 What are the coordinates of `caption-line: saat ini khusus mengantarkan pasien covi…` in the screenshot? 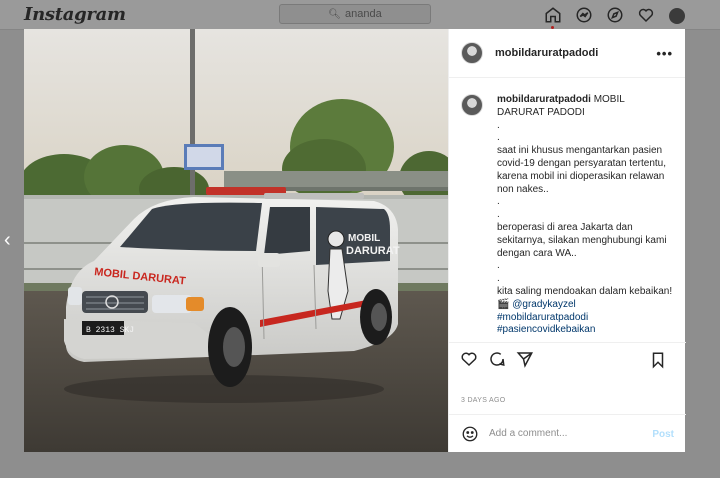 It's located at (581, 170).